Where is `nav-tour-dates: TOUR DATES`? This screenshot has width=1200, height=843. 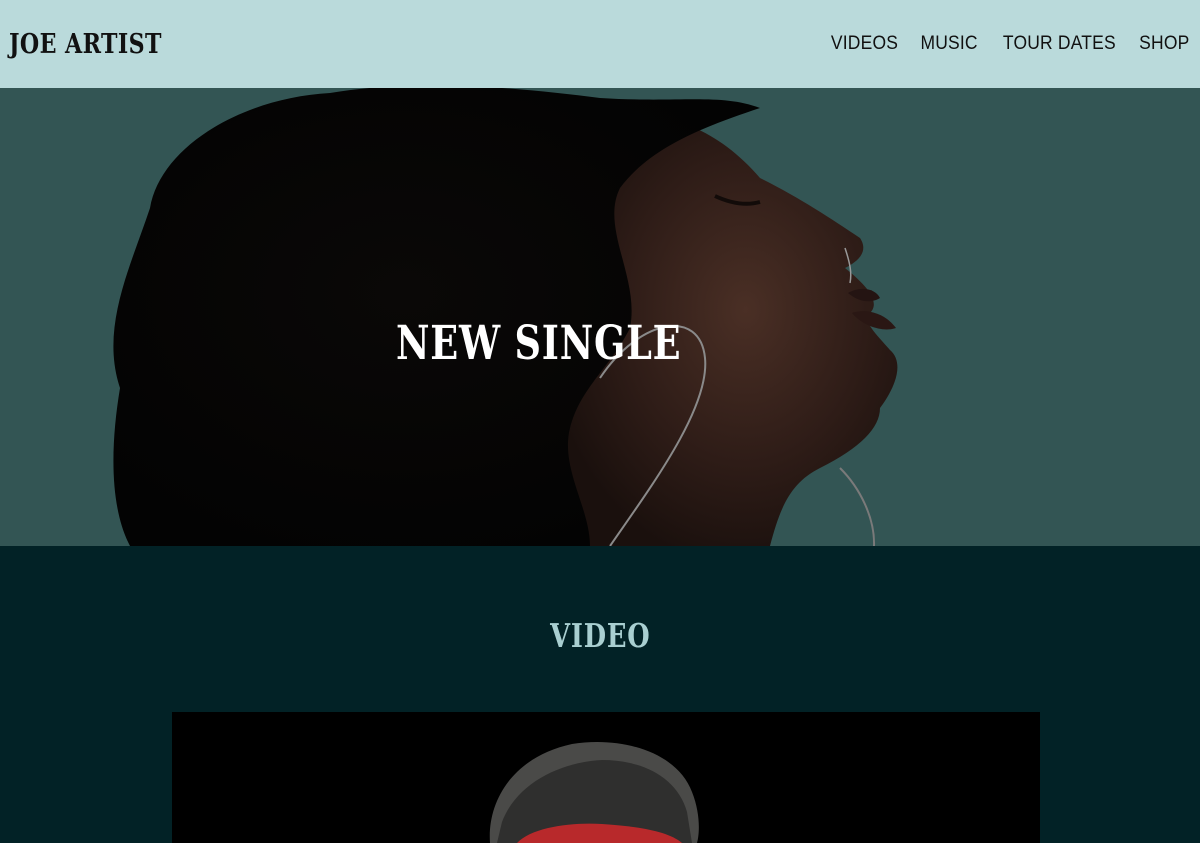
nav-tour-dates: TOUR DATES is located at coordinates (1059, 44).